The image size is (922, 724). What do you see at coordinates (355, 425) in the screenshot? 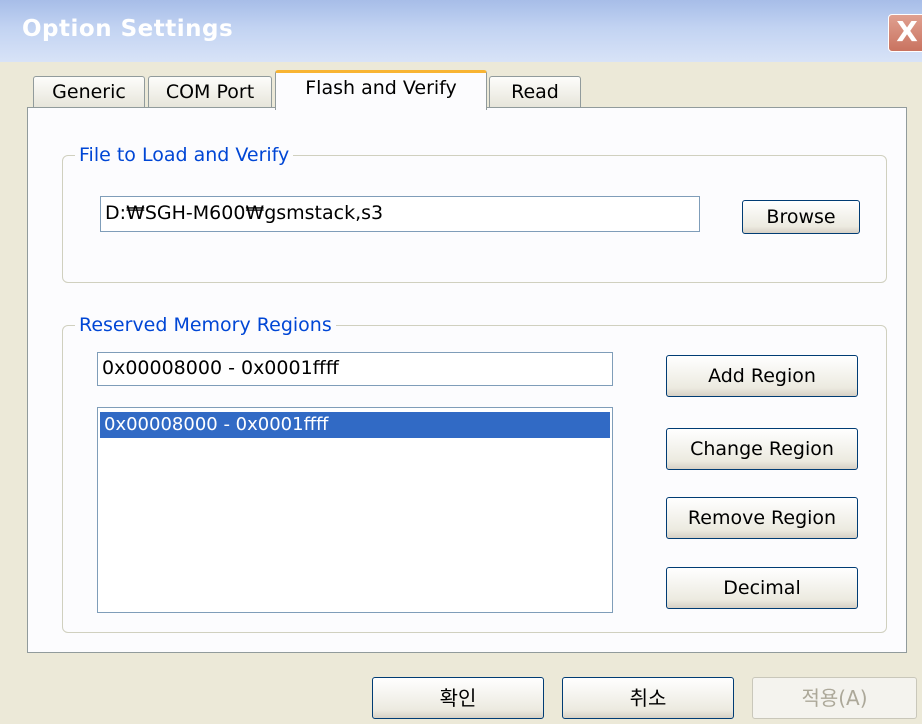
I see `region-list-item: 0x00008000 - 0x0001ffff` at bounding box center [355, 425].